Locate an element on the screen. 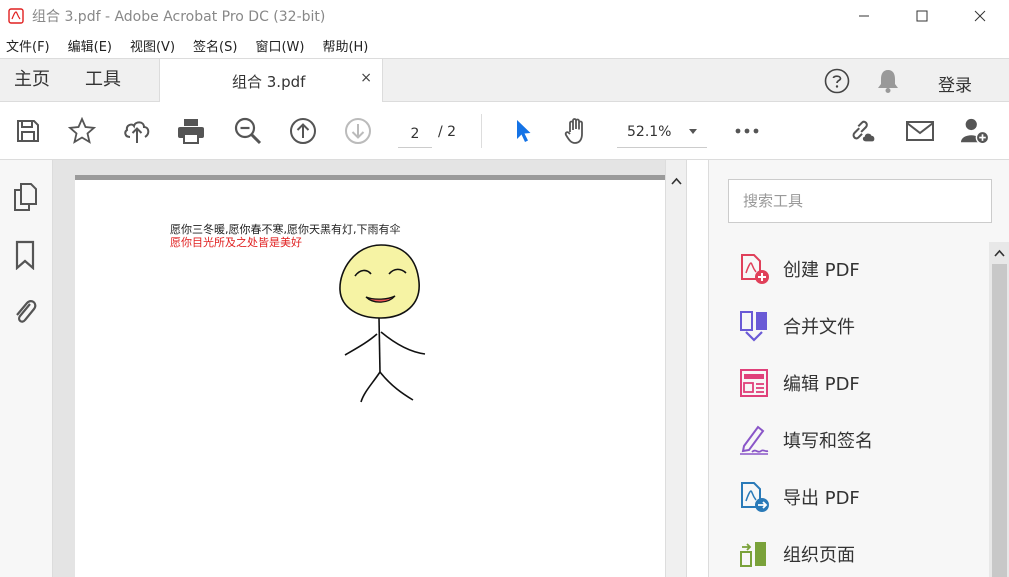 Image resolution: width=1009 pixels, height=577 pixels. save-icon is located at coordinates (28, 131).